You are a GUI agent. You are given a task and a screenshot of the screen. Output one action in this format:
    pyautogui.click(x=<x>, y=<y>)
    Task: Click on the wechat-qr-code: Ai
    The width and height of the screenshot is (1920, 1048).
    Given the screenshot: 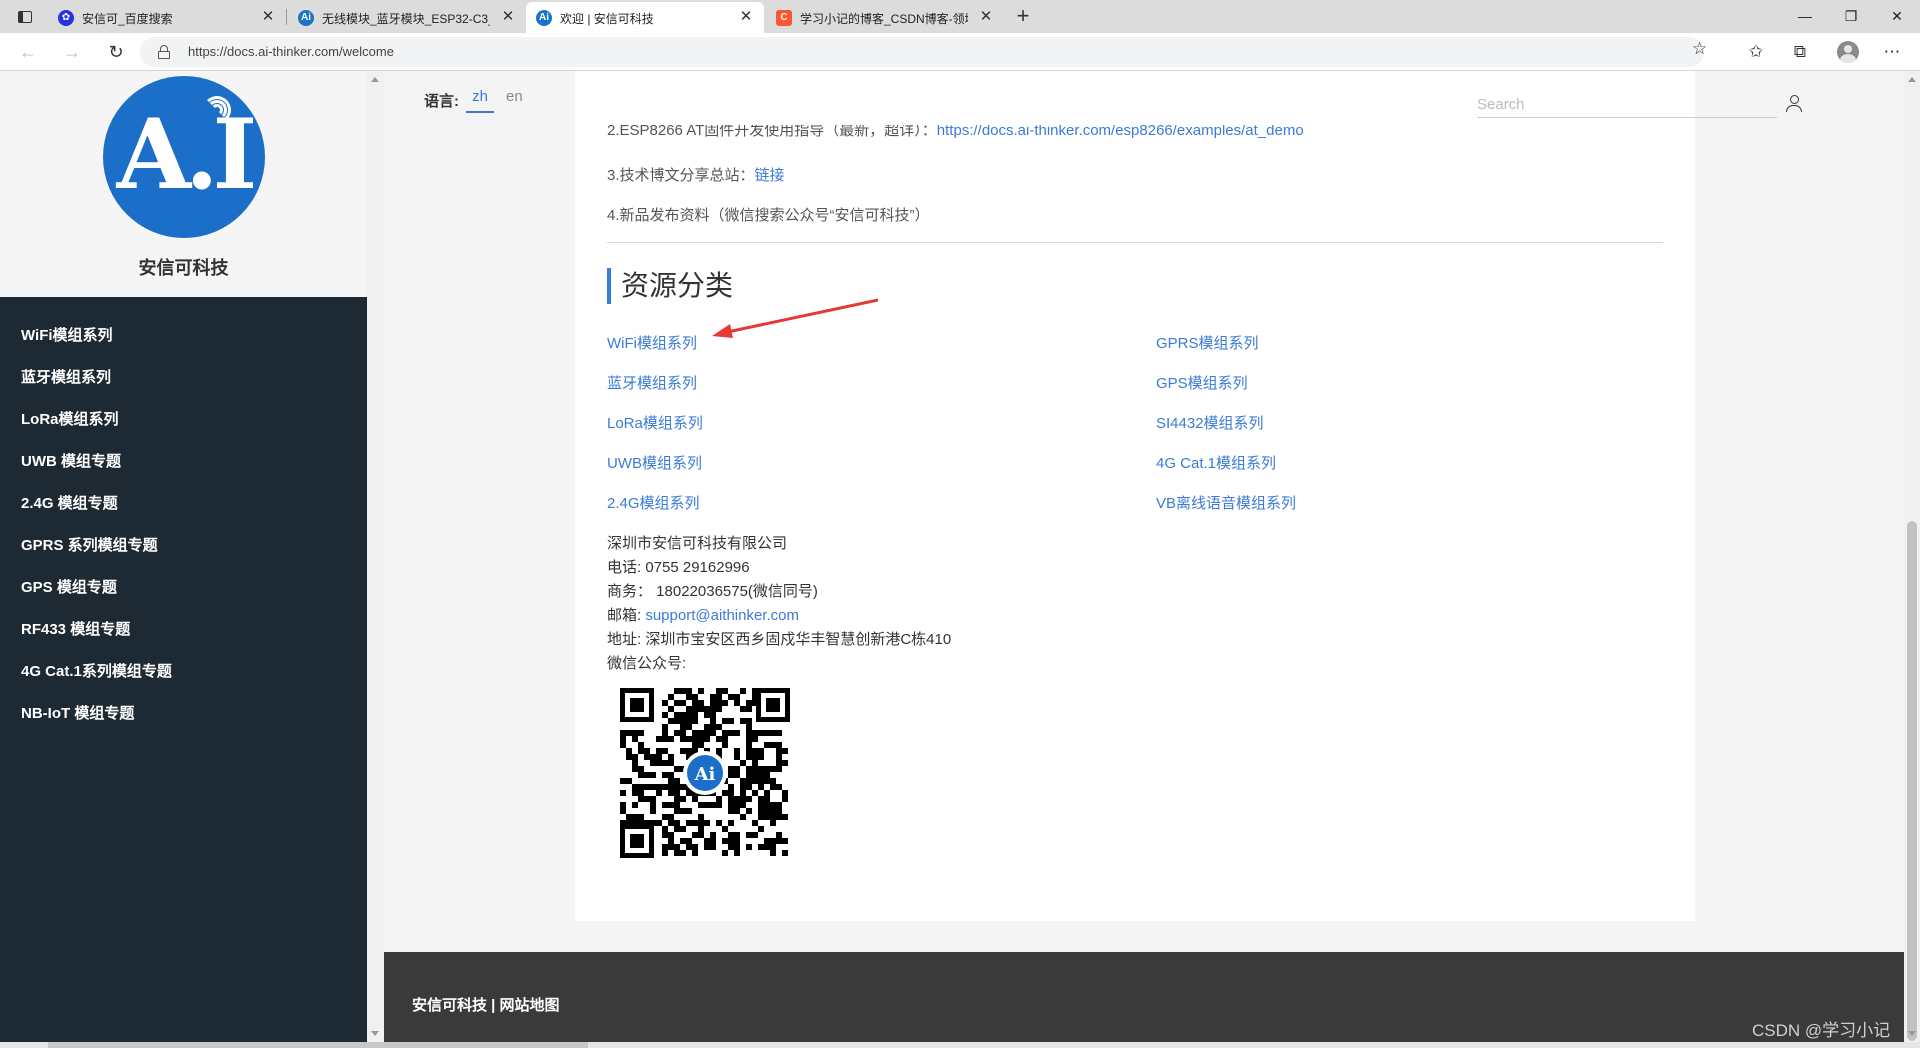 What is the action you would take?
    pyautogui.click(x=705, y=773)
    